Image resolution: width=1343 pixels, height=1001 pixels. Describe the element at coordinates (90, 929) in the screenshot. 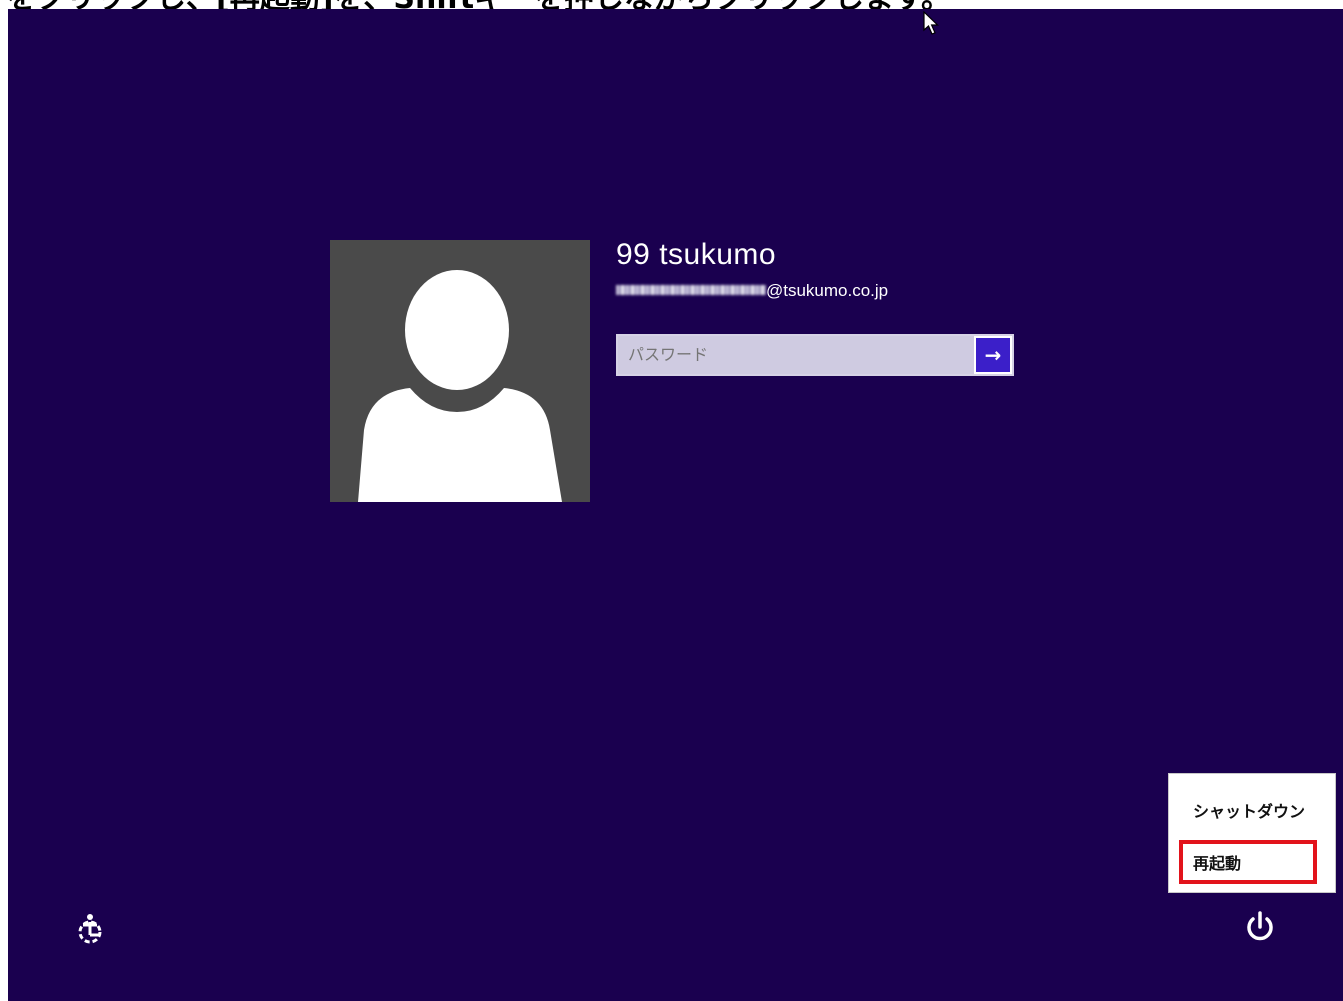

I see `ease-of-access-icon` at that location.